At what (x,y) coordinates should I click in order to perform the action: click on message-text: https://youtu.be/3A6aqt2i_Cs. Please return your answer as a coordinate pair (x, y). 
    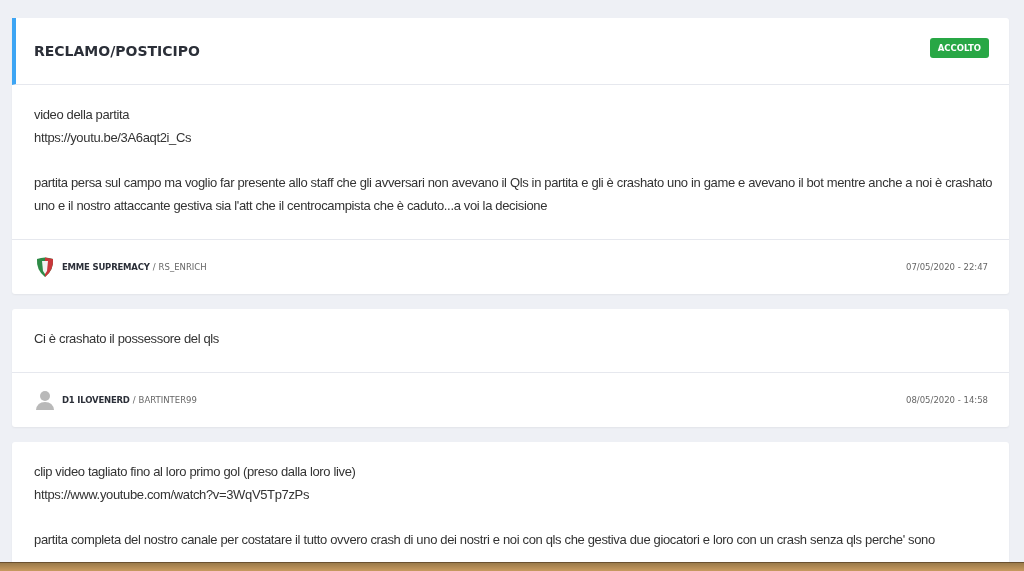
    Looking at the image, I should click on (113, 138).